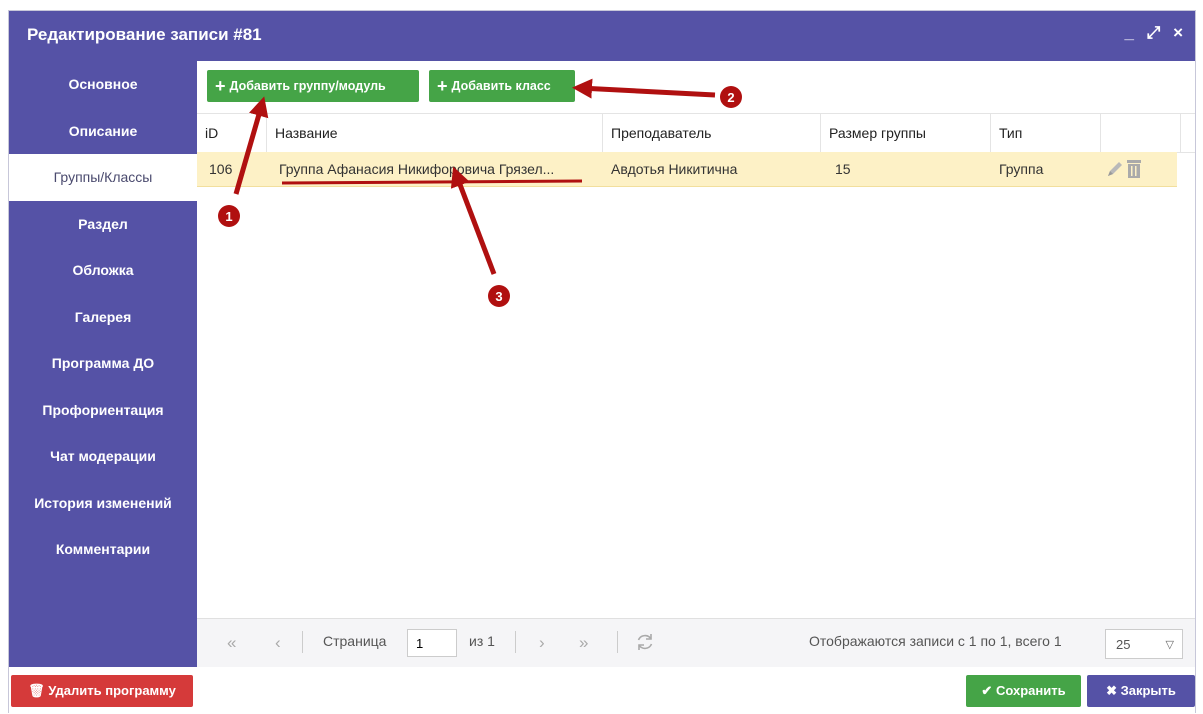 Image resolution: width=1203 pixels, height=714 pixels. What do you see at coordinates (1148, 690) in the screenshot?
I see `close-label: Закрыть` at bounding box center [1148, 690].